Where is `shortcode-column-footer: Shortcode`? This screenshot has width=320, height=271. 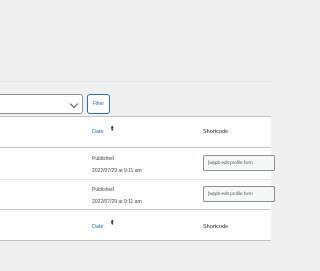
shortcode-column-footer: Shortcode is located at coordinates (216, 227).